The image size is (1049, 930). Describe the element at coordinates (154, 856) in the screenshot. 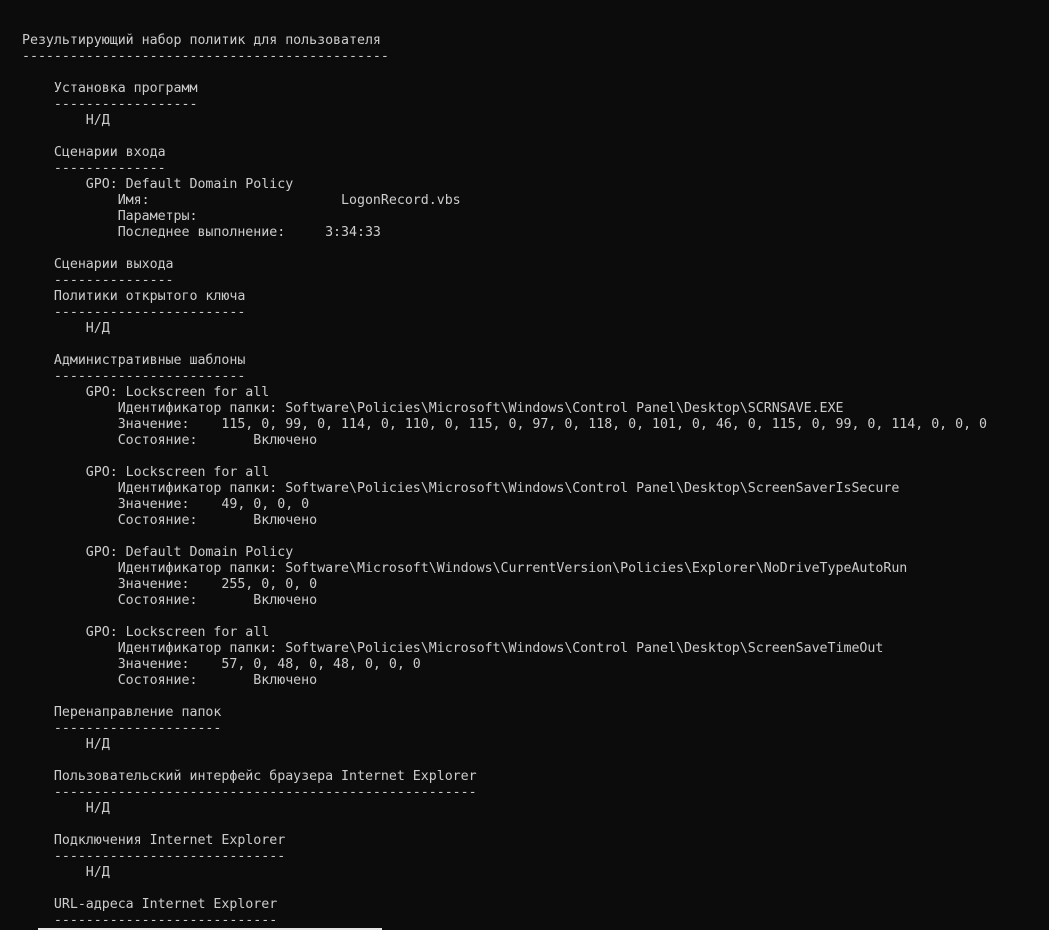

I see `console-line: -----------------------------` at that location.